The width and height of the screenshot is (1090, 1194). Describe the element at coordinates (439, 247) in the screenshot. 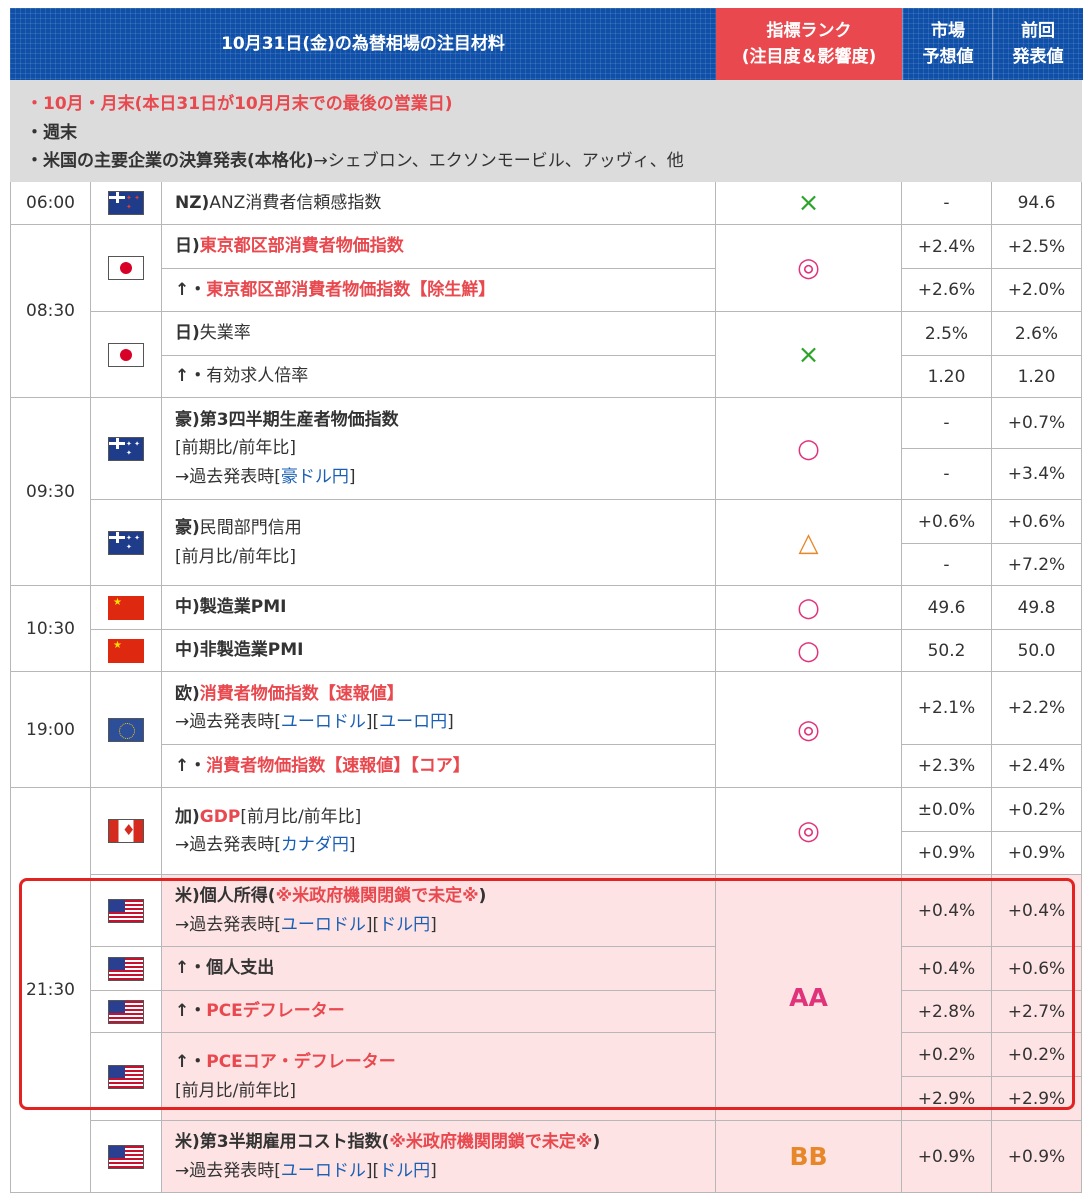

I see `indicator-tokyo-cpi: 日)東京都区部消費者物価指数` at that location.